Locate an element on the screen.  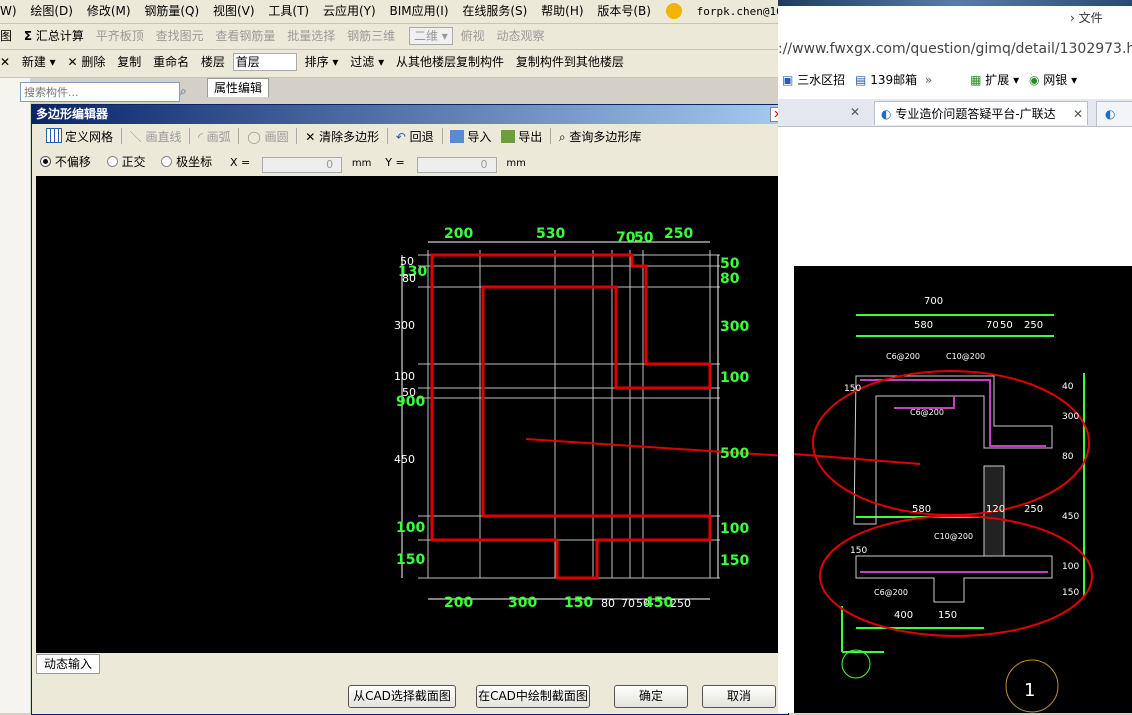
cad-dim-580: 580 is located at coordinates (924, 325).